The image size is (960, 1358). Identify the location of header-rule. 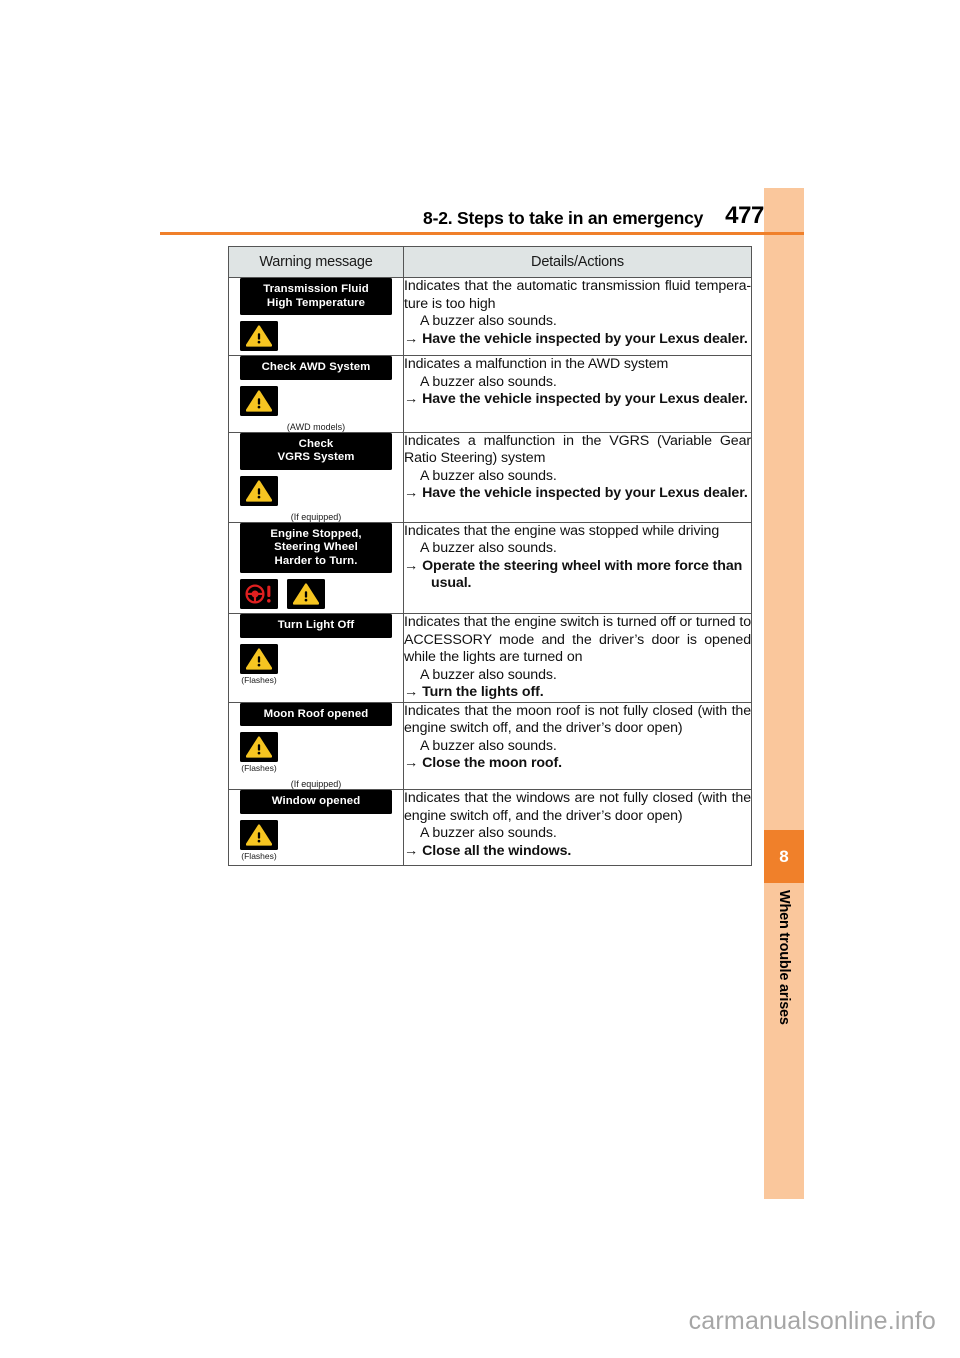
(482, 233).